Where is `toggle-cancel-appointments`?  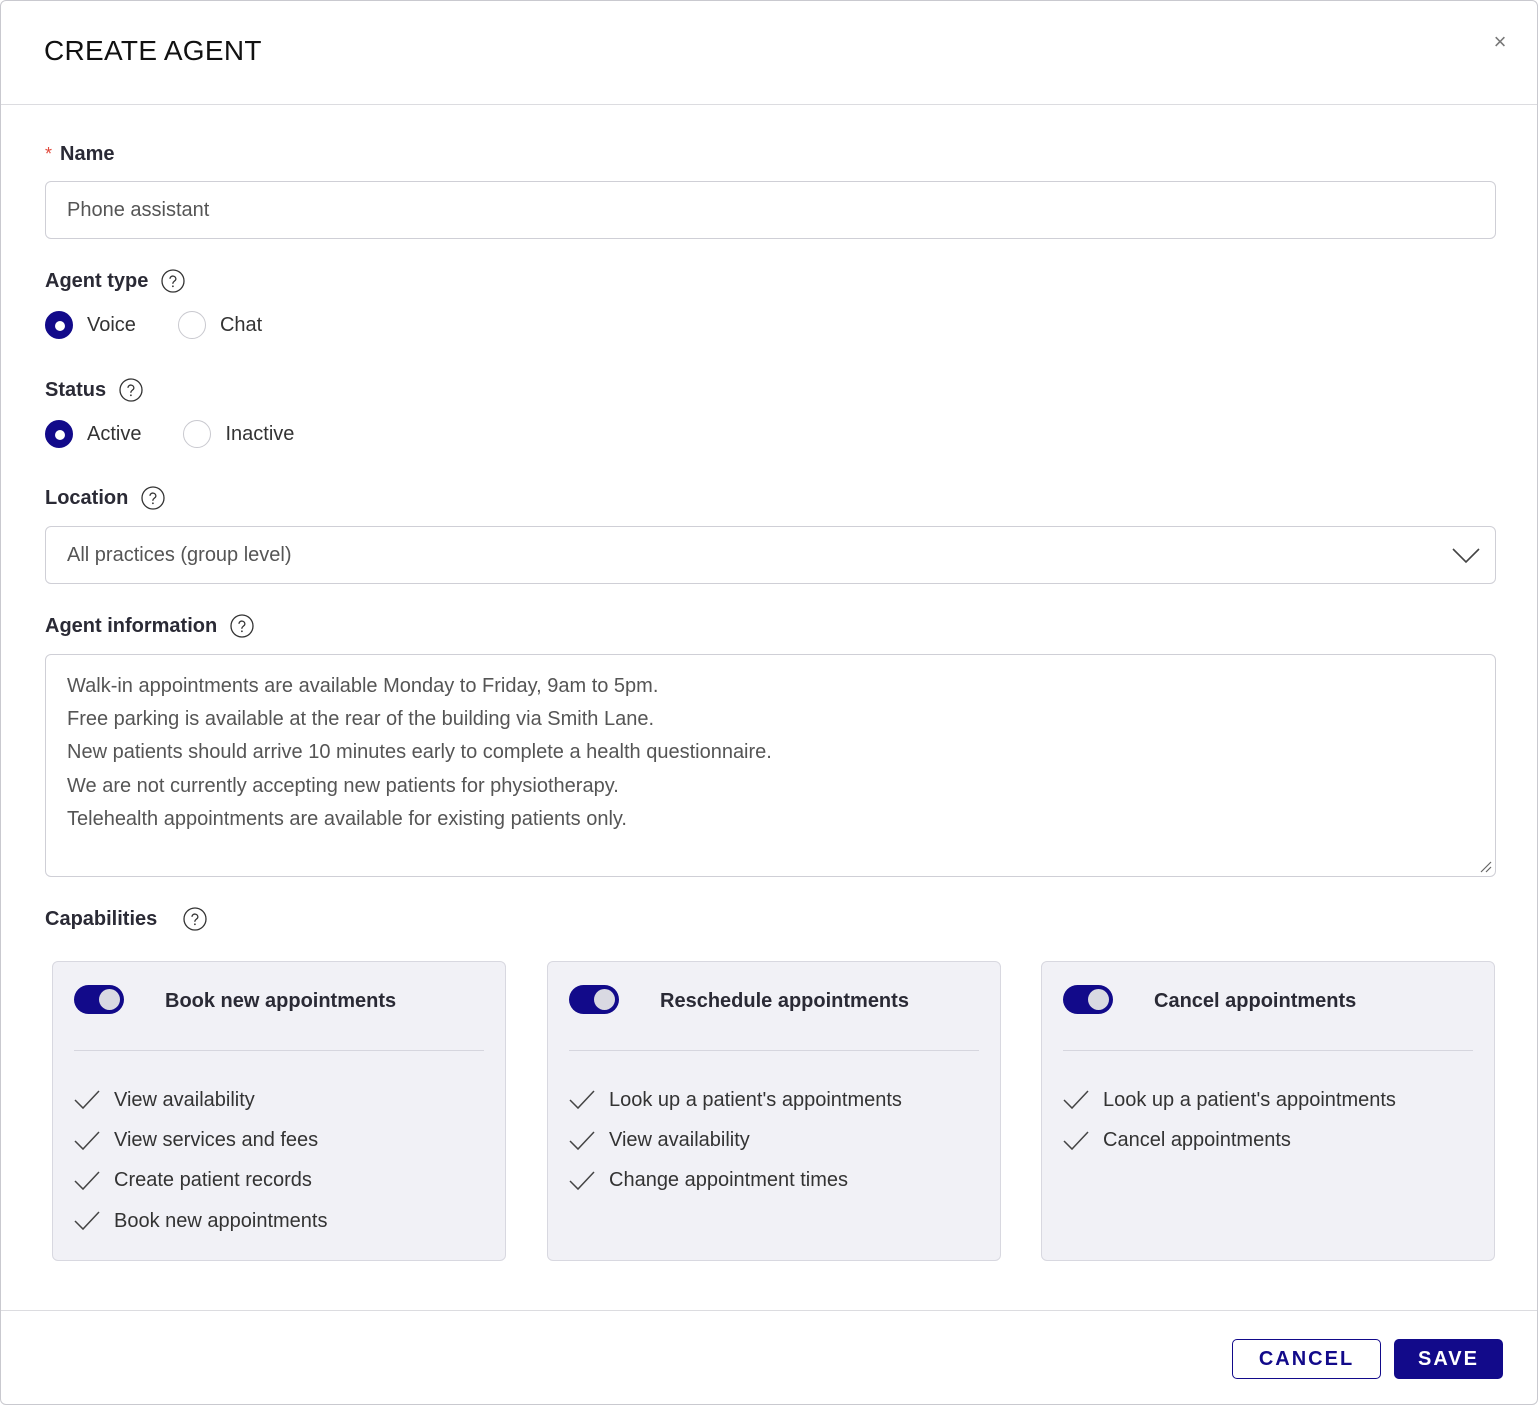 toggle-cancel-appointments is located at coordinates (1088, 999).